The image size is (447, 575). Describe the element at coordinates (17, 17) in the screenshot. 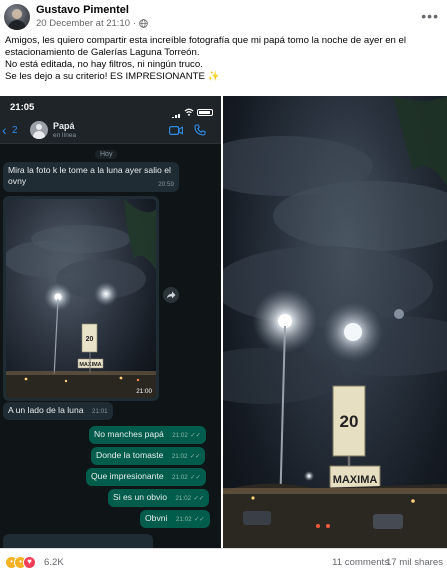

I see `author-avatar` at that location.